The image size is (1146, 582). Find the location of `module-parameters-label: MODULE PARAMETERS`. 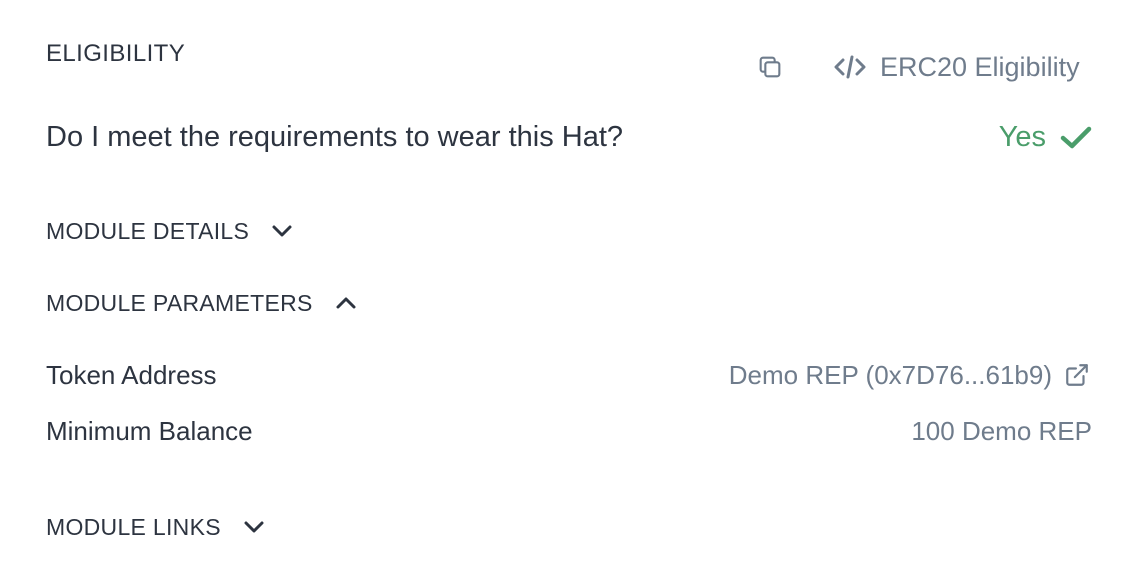

module-parameters-label: MODULE PARAMETERS is located at coordinates (179, 302).